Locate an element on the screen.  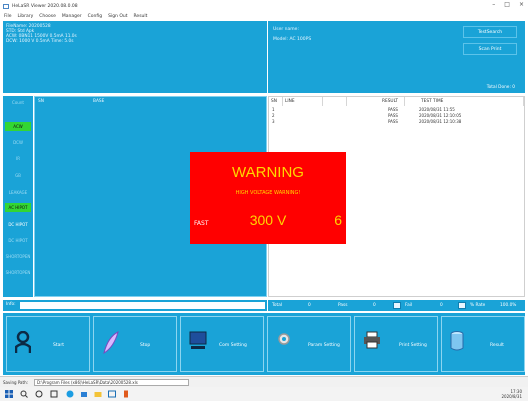
column-header-test-time: TEST TIME is located at coordinates (464, 101).